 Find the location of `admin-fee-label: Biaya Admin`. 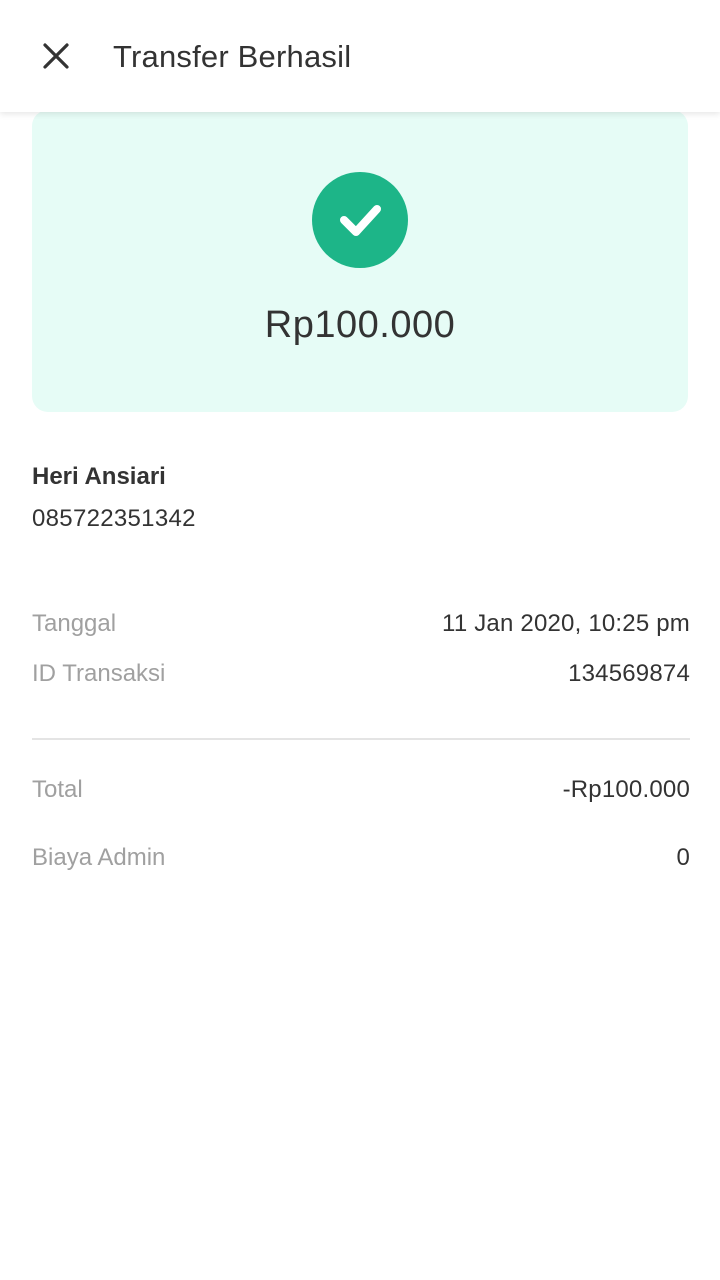

admin-fee-label: Biaya Admin is located at coordinates (99, 857).